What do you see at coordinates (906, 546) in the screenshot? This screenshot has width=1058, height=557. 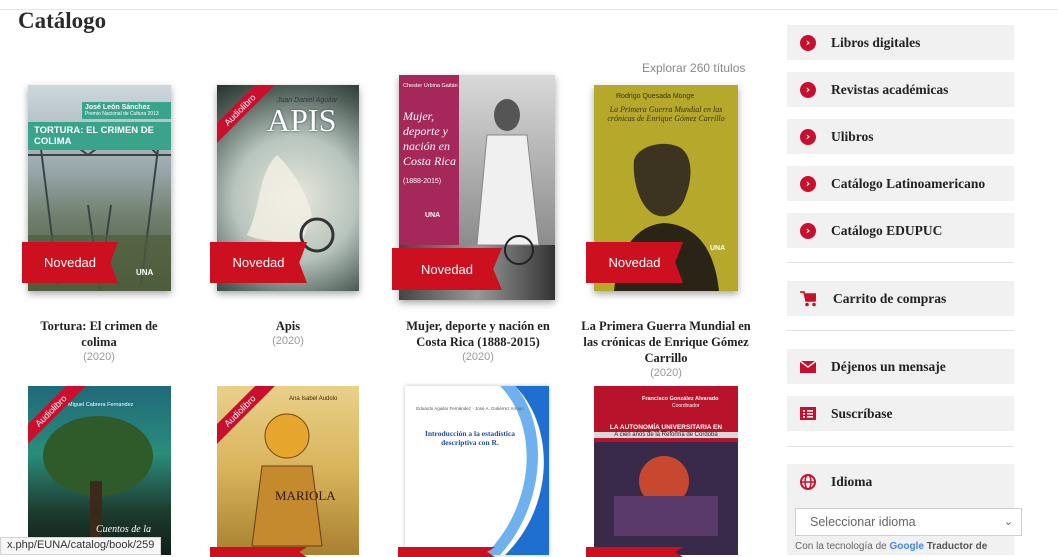 I see `google-logo: Google` at bounding box center [906, 546].